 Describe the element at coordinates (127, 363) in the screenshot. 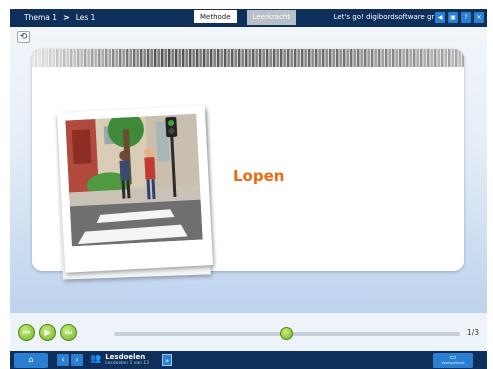

I see `lesson-subtitle: Lesdoelen 1 van 13` at that location.